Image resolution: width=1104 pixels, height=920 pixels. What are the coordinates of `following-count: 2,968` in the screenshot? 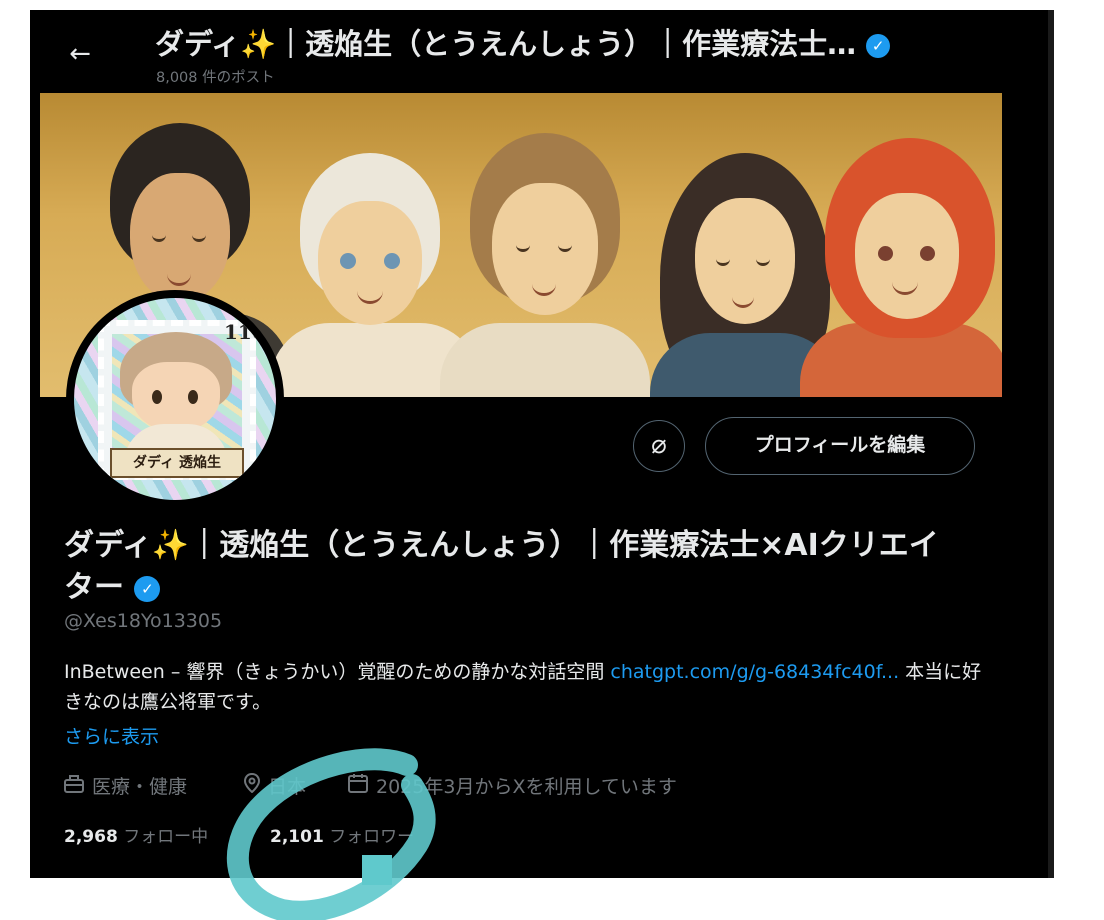 It's located at (91, 837).